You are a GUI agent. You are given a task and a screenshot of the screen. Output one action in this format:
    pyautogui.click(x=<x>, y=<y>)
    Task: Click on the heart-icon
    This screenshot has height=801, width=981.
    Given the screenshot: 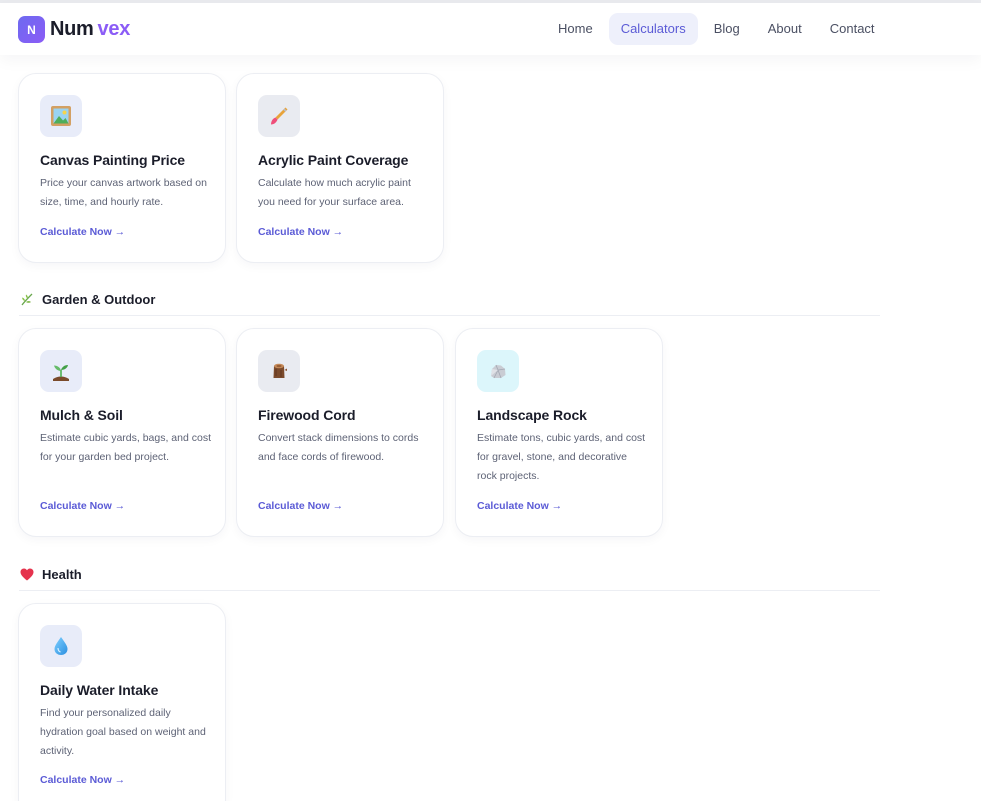 What is the action you would take?
    pyautogui.click(x=27, y=574)
    